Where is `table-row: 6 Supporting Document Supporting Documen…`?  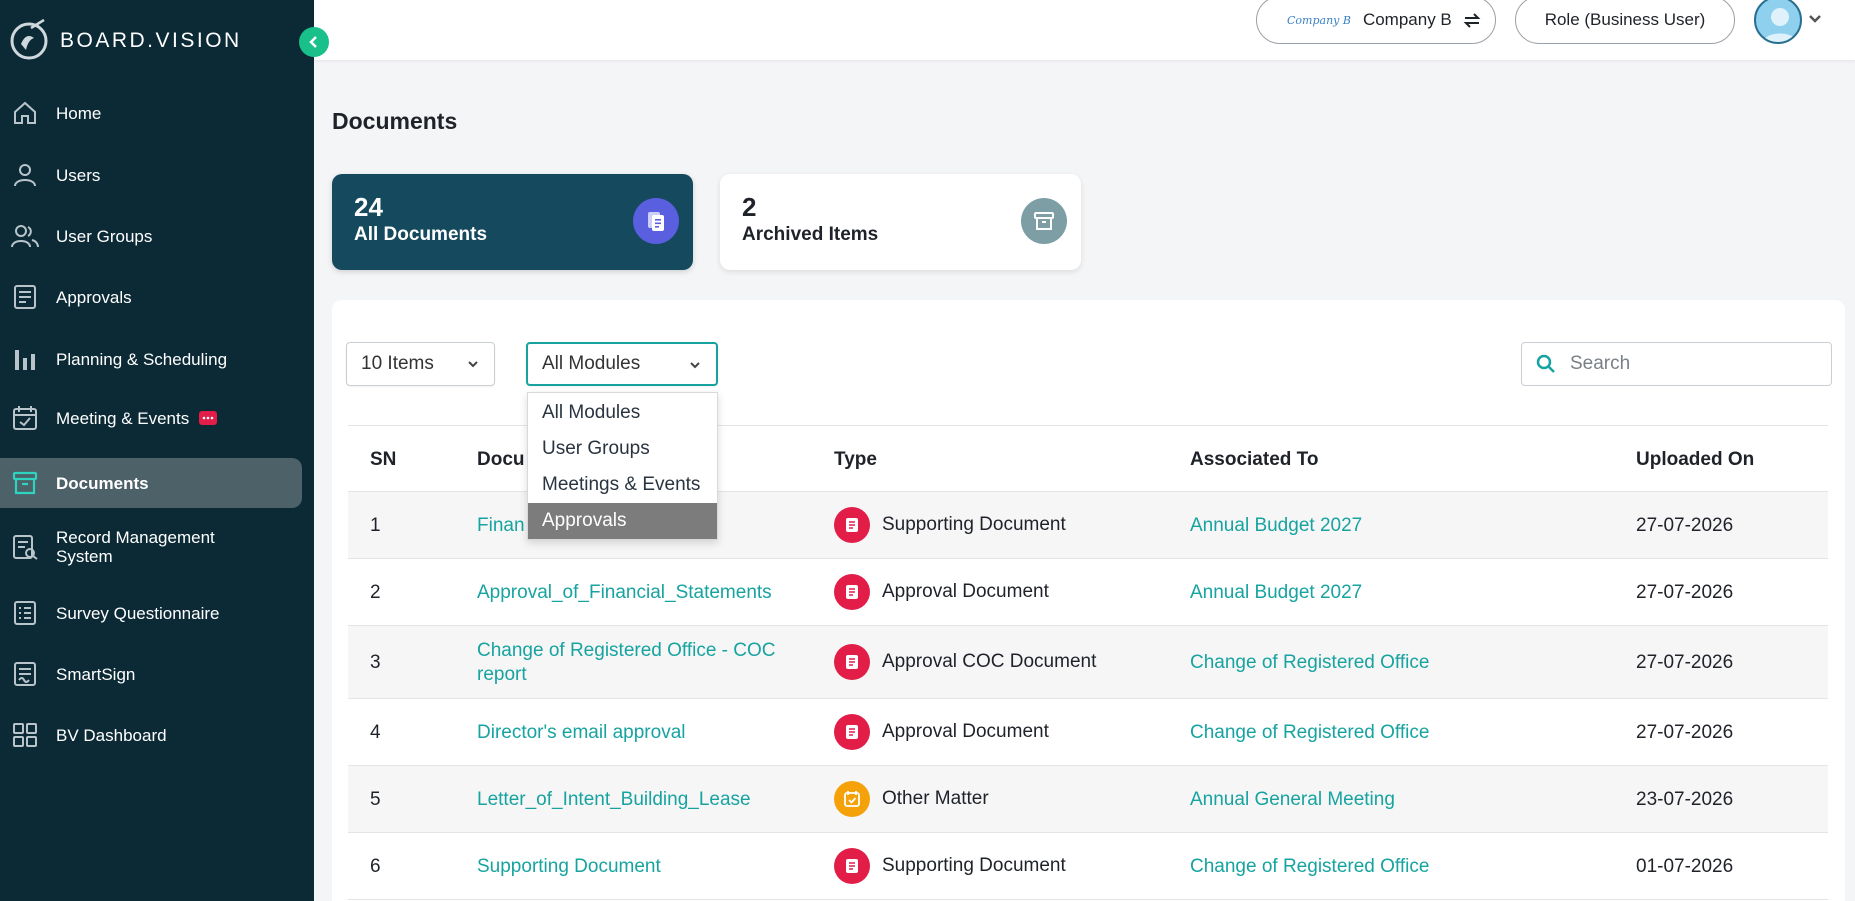
table-row: 6 Supporting Document Supporting Documen… is located at coordinates (1088, 866).